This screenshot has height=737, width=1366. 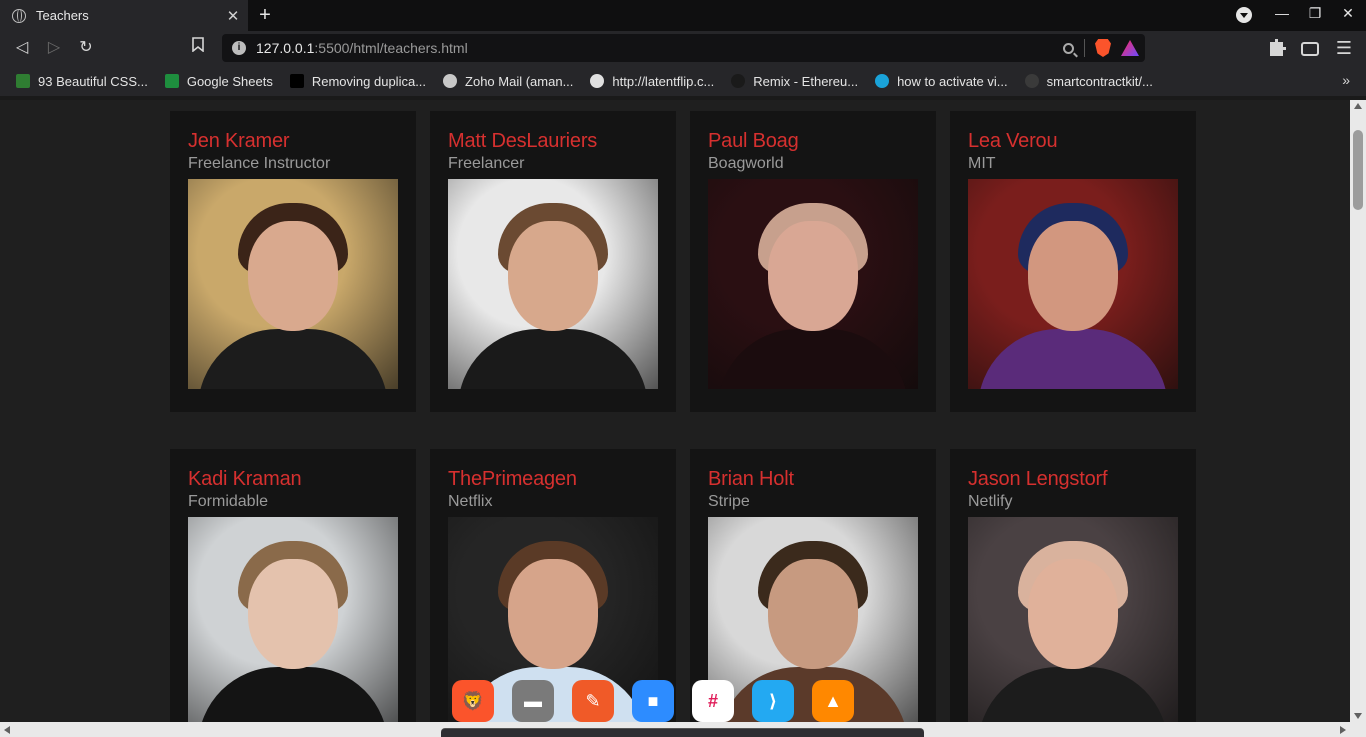 I want to click on brave-app-icon: 🦁, so click(x=473, y=701).